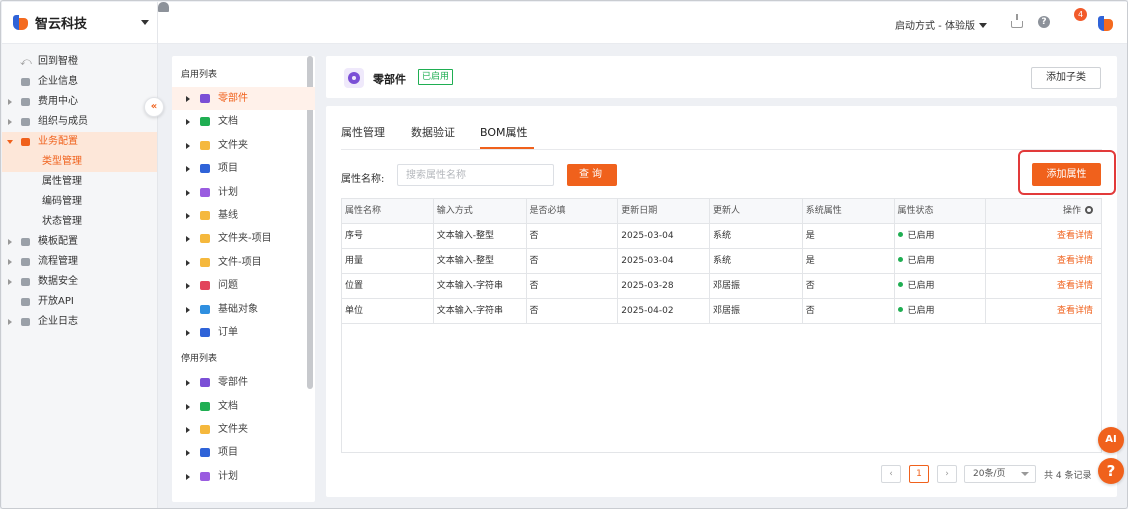 The height and width of the screenshot is (509, 1128). Describe the element at coordinates (941, 24) in the screenshot. I see `mode-selector: 启动方式 - 体验版` at that location.